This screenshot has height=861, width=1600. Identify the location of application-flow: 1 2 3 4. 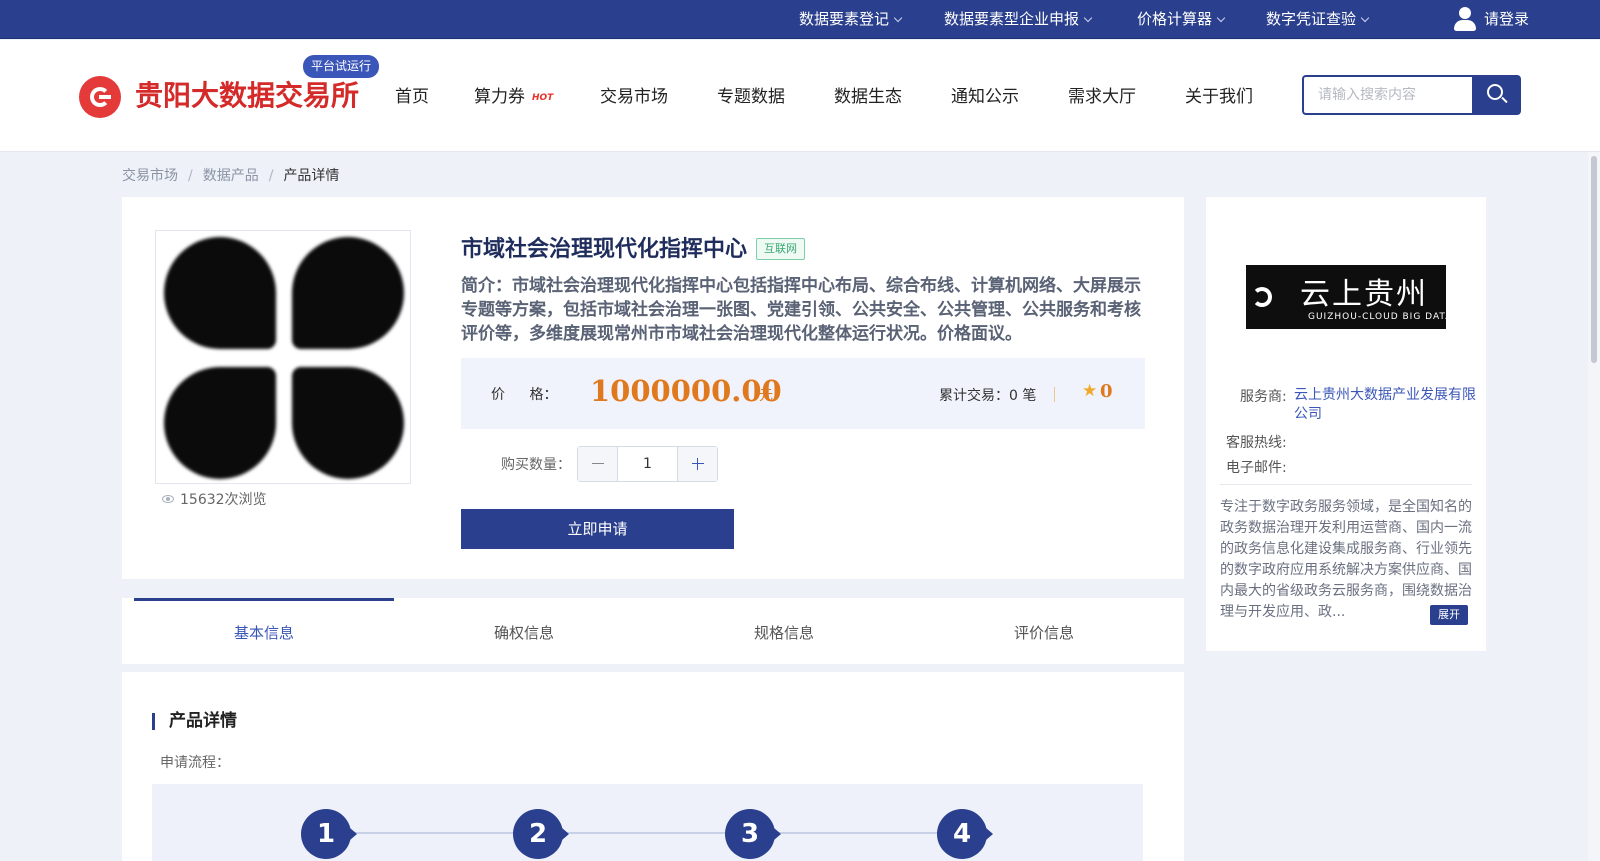
(647, 822).